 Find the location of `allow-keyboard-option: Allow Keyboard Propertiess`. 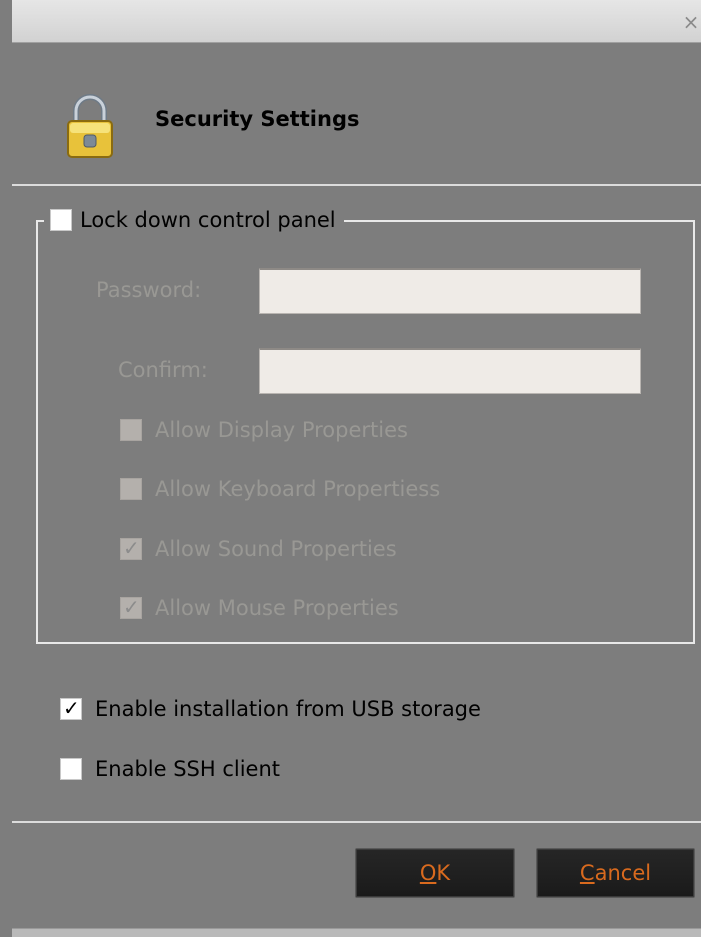

allow-keyboard-option: Allow Keyboard Propertiess is located at coordinates (280, 489).